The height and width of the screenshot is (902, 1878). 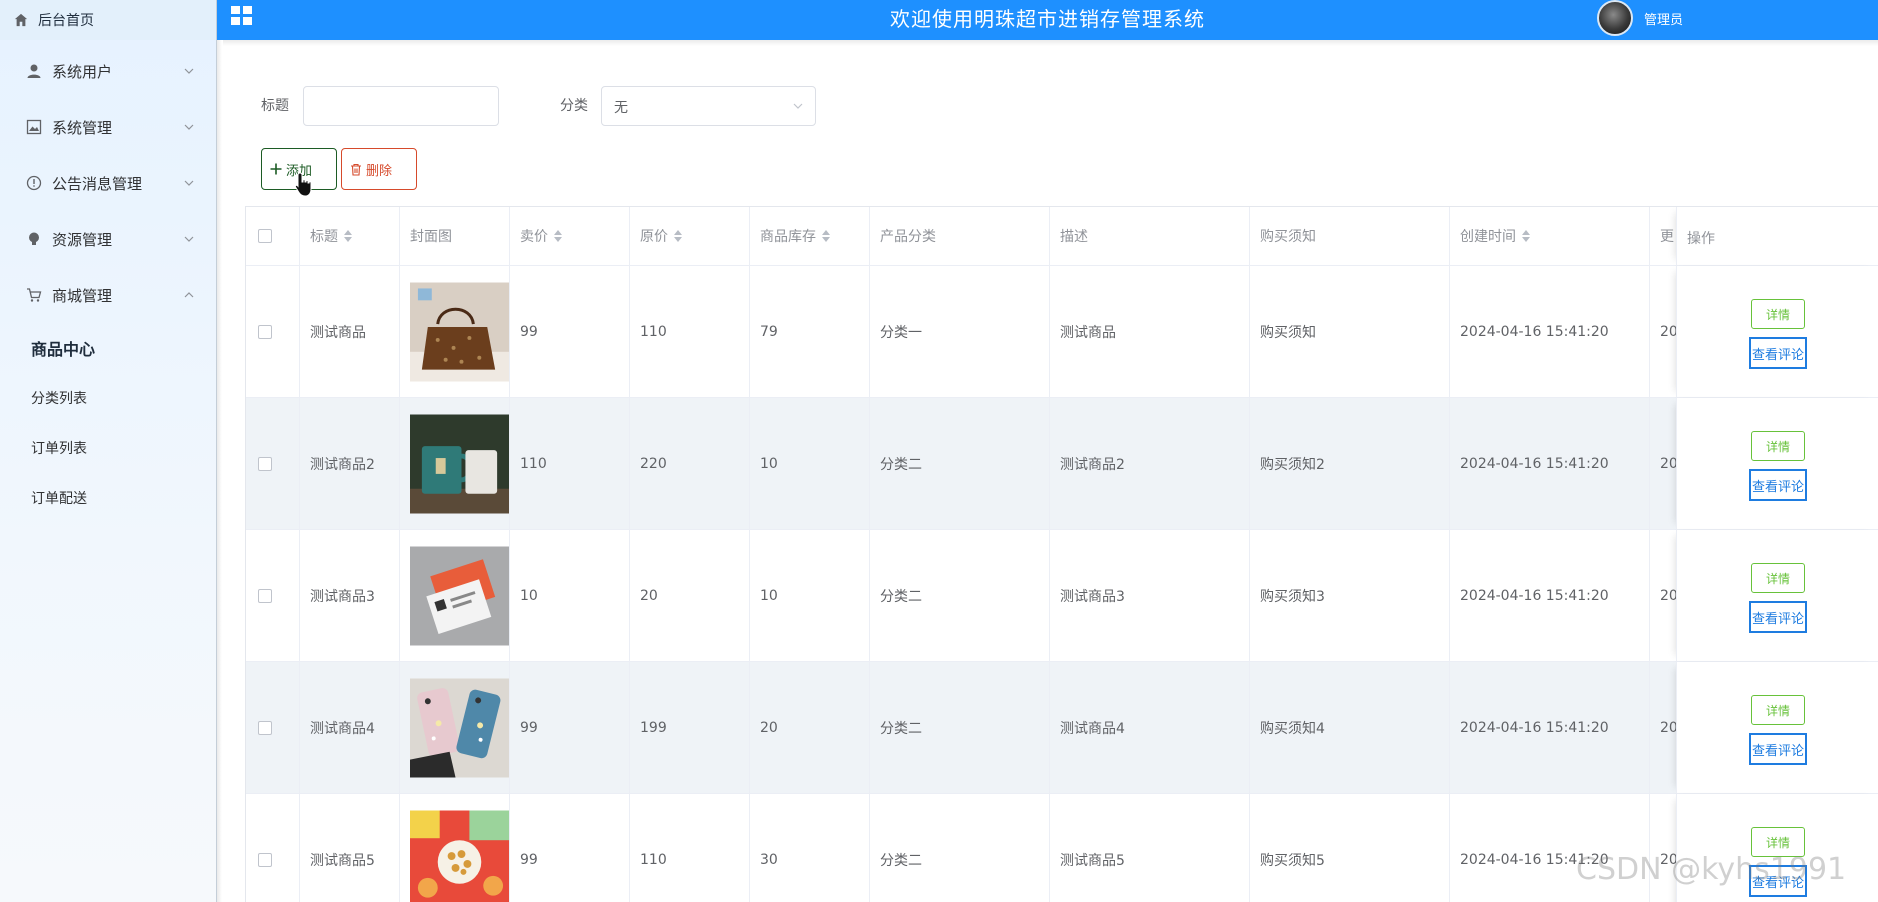 What do you see at coordinates (82, 71) in the screenshot?
I see `sidebar-item-label: 系统用户` at bounding box center [82, 71].